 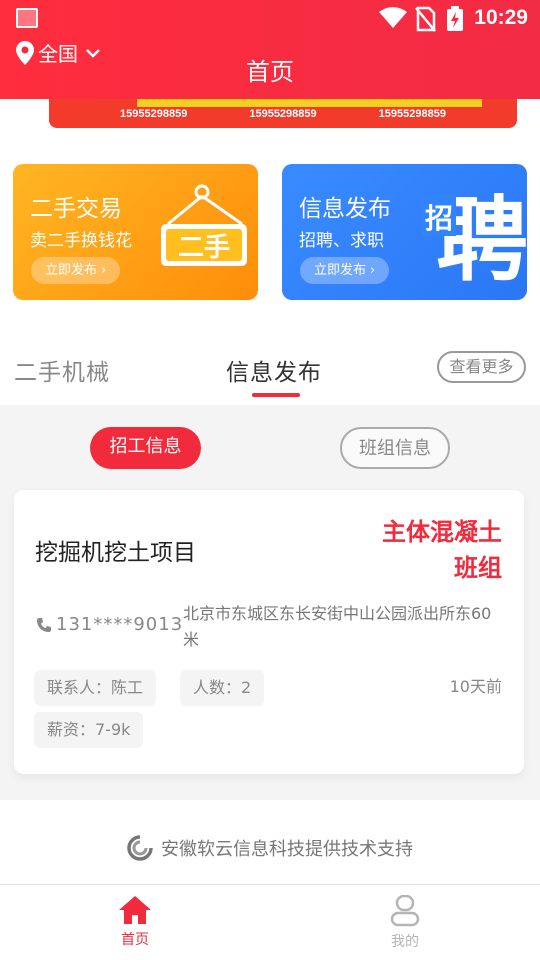 I want to click on page-title: 首页, so click(x=270, y=72).